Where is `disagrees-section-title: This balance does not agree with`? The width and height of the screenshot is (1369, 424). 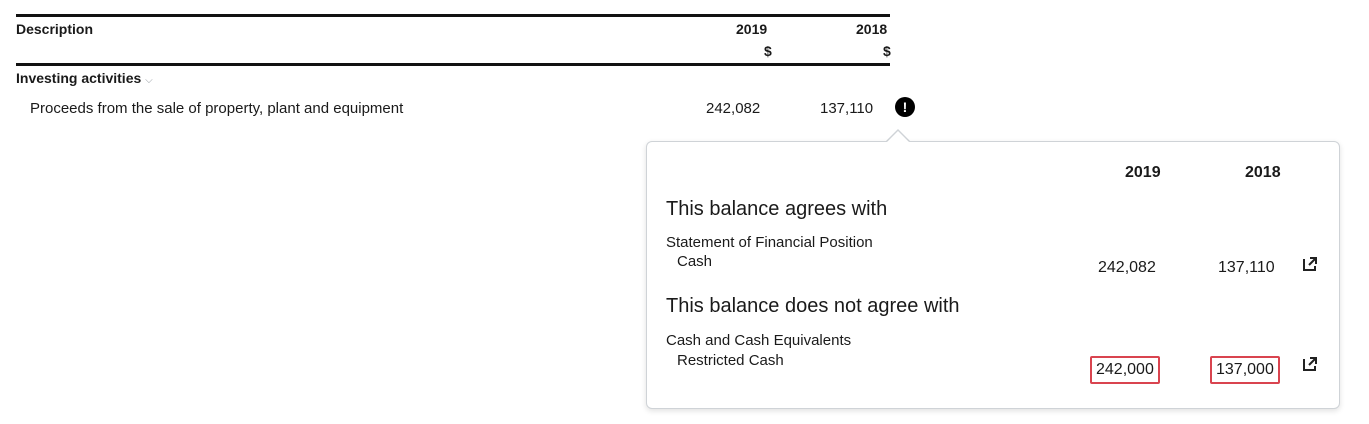
disagrees-section-title: This balance does not agree with is located at coordinates (813, 306).